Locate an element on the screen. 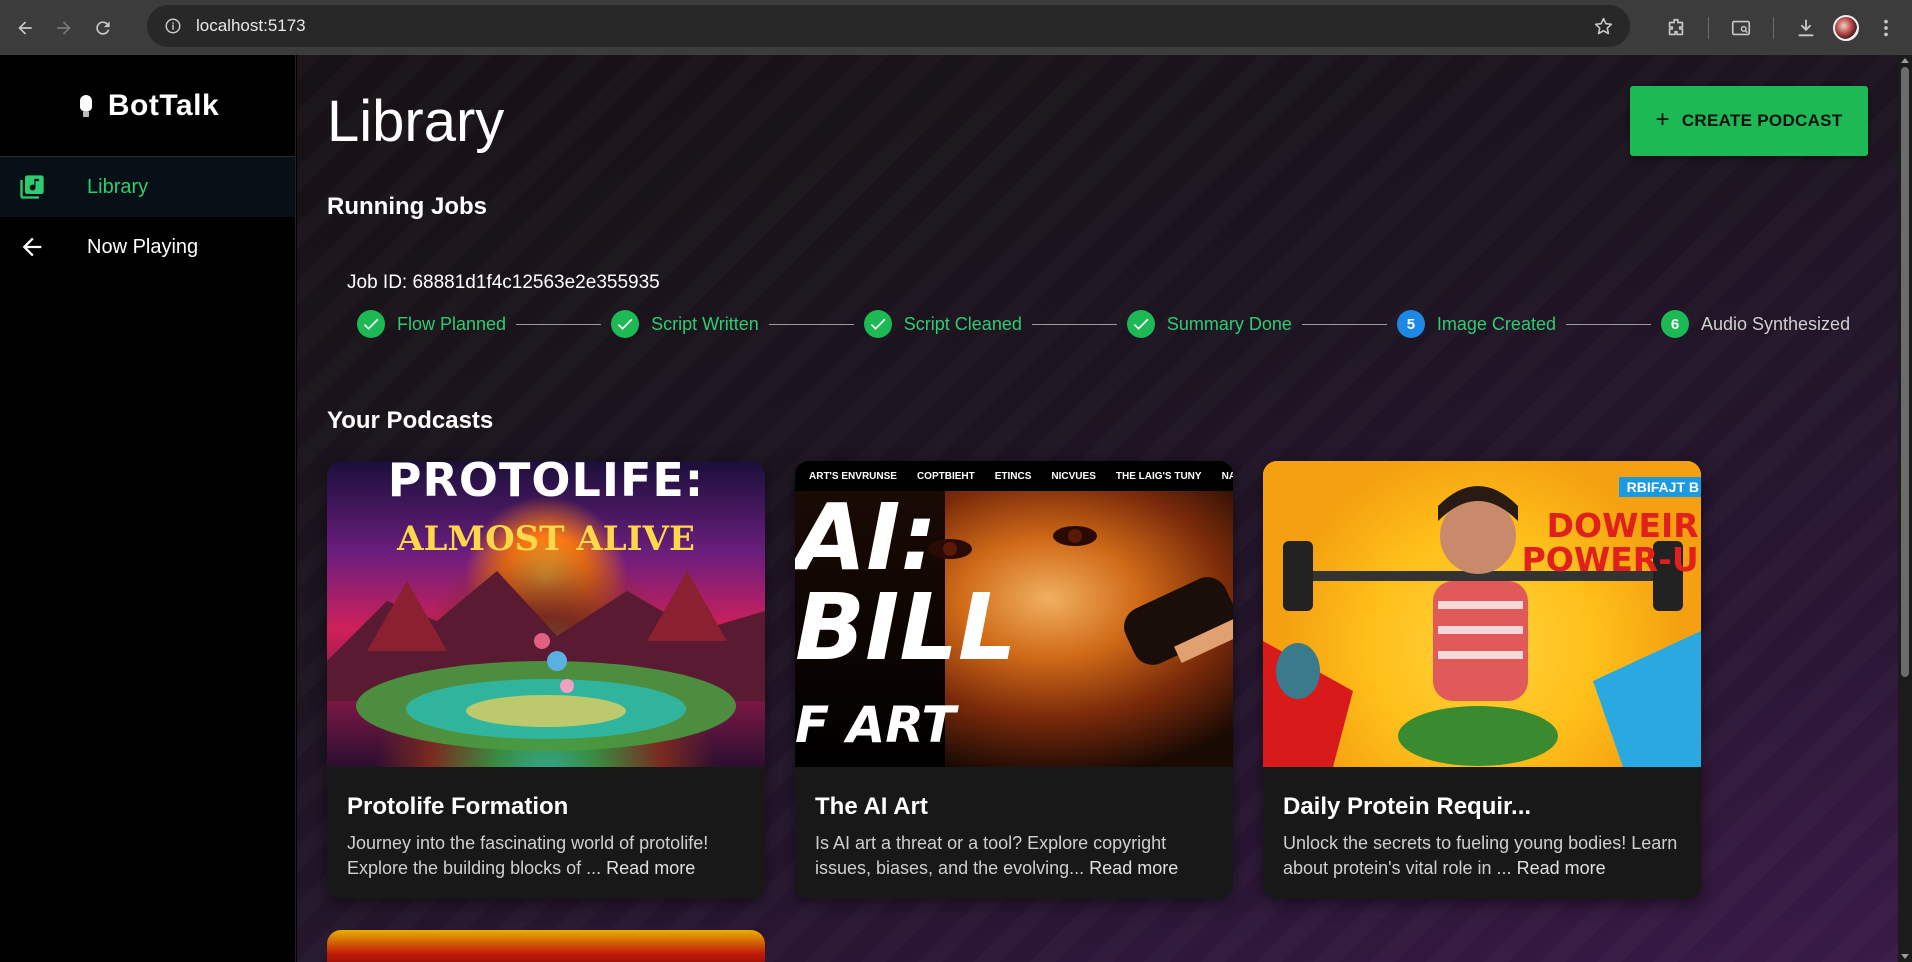 Image resolution: width=1912 pixels, height=962 pixels. library-music-icon is located at coordinates (32, 187).